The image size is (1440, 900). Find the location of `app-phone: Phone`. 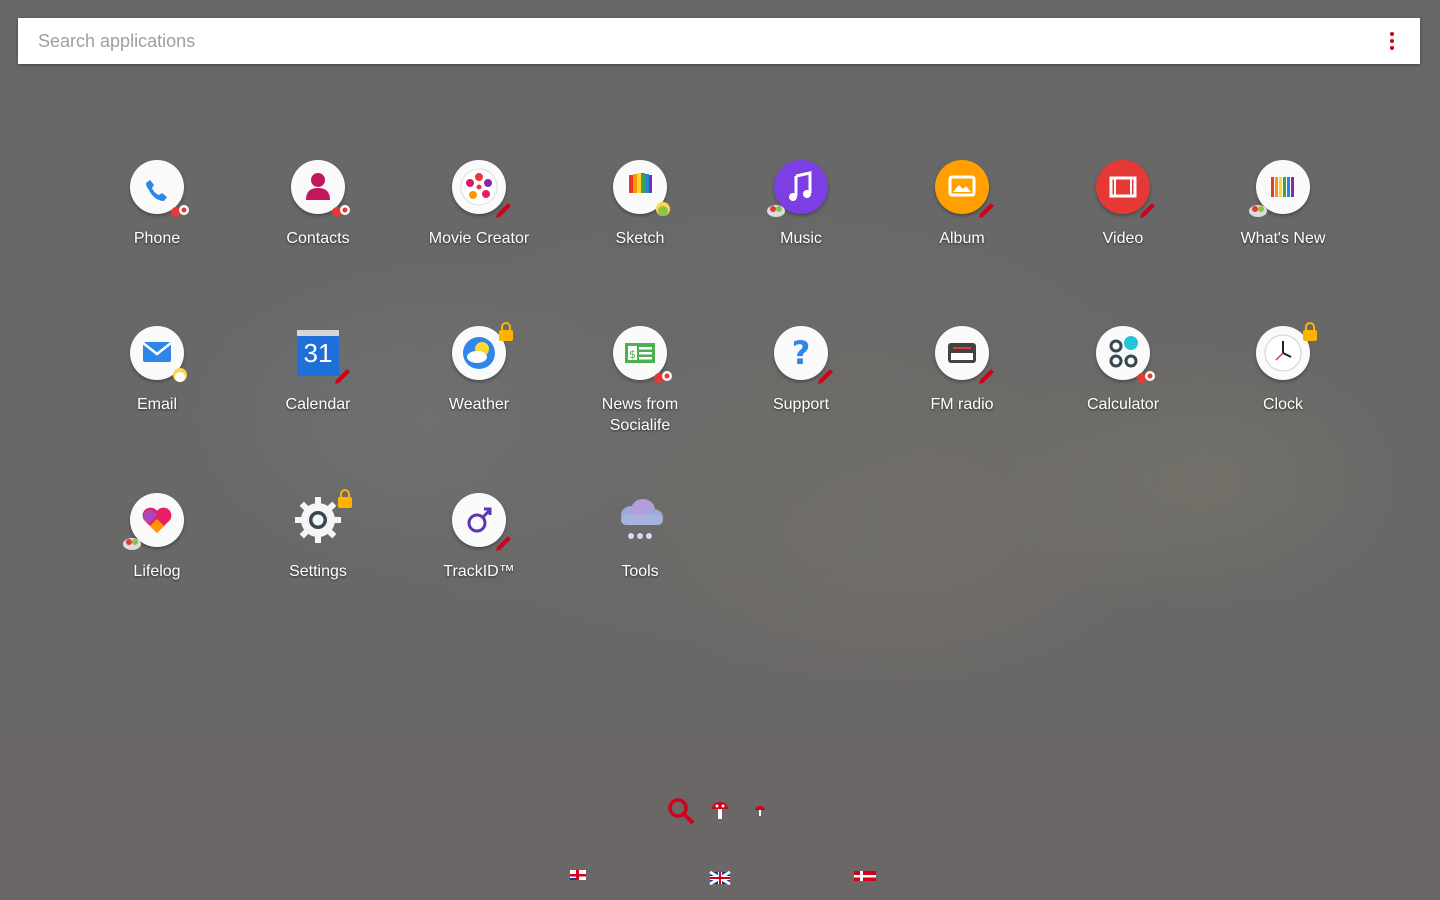

app-phone: Phone is located at coordinates (157, 204).